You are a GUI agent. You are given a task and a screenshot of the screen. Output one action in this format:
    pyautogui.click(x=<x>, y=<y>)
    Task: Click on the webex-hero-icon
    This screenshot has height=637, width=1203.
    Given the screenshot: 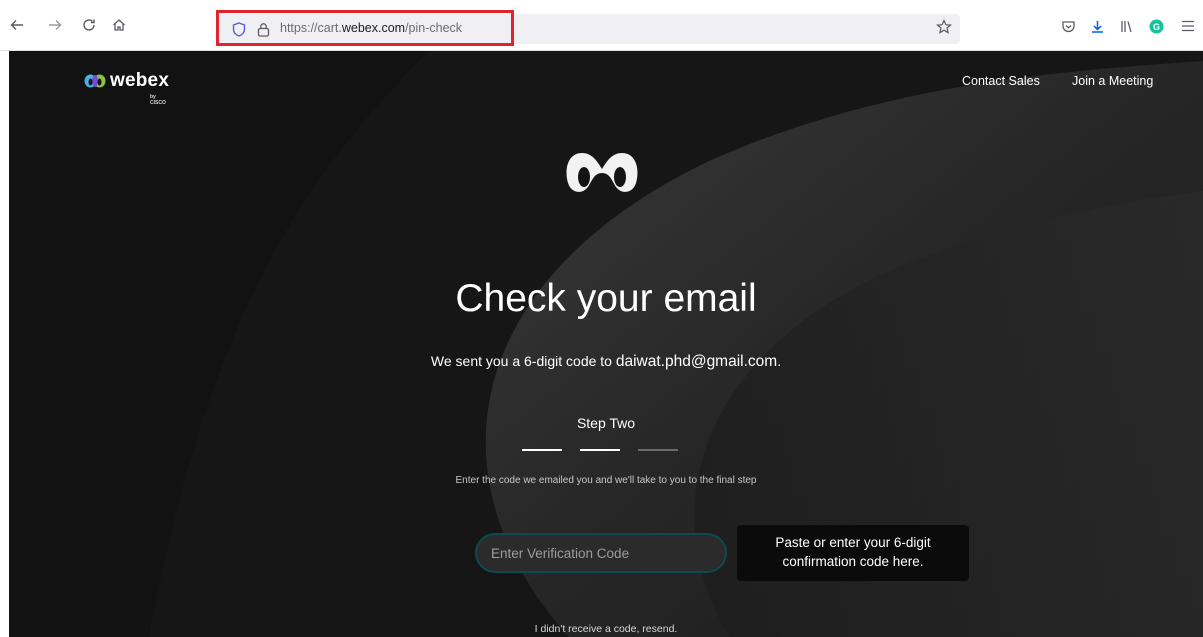 What is the action you would take?
    pyautogui.click(x=602, y=172)
    